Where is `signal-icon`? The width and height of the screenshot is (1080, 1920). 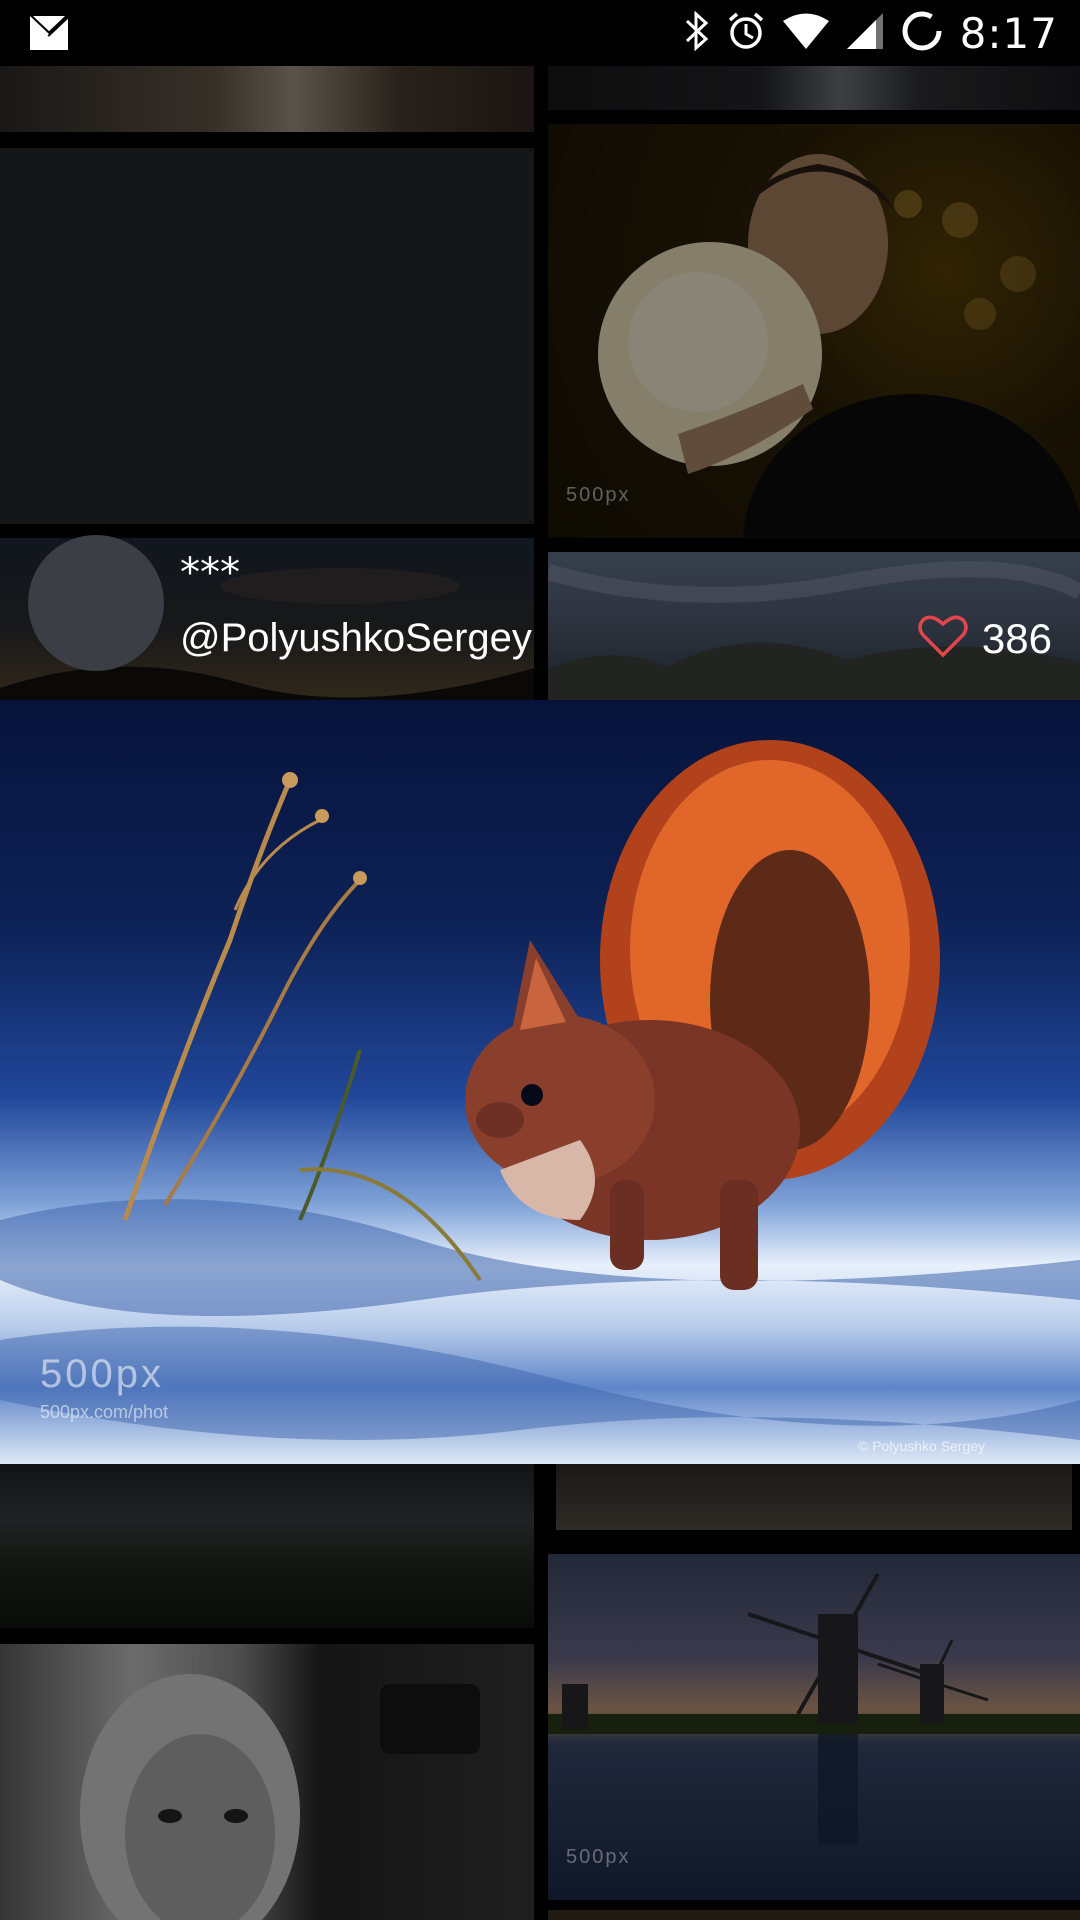
signal-icon is located at coordinates (865, 33).